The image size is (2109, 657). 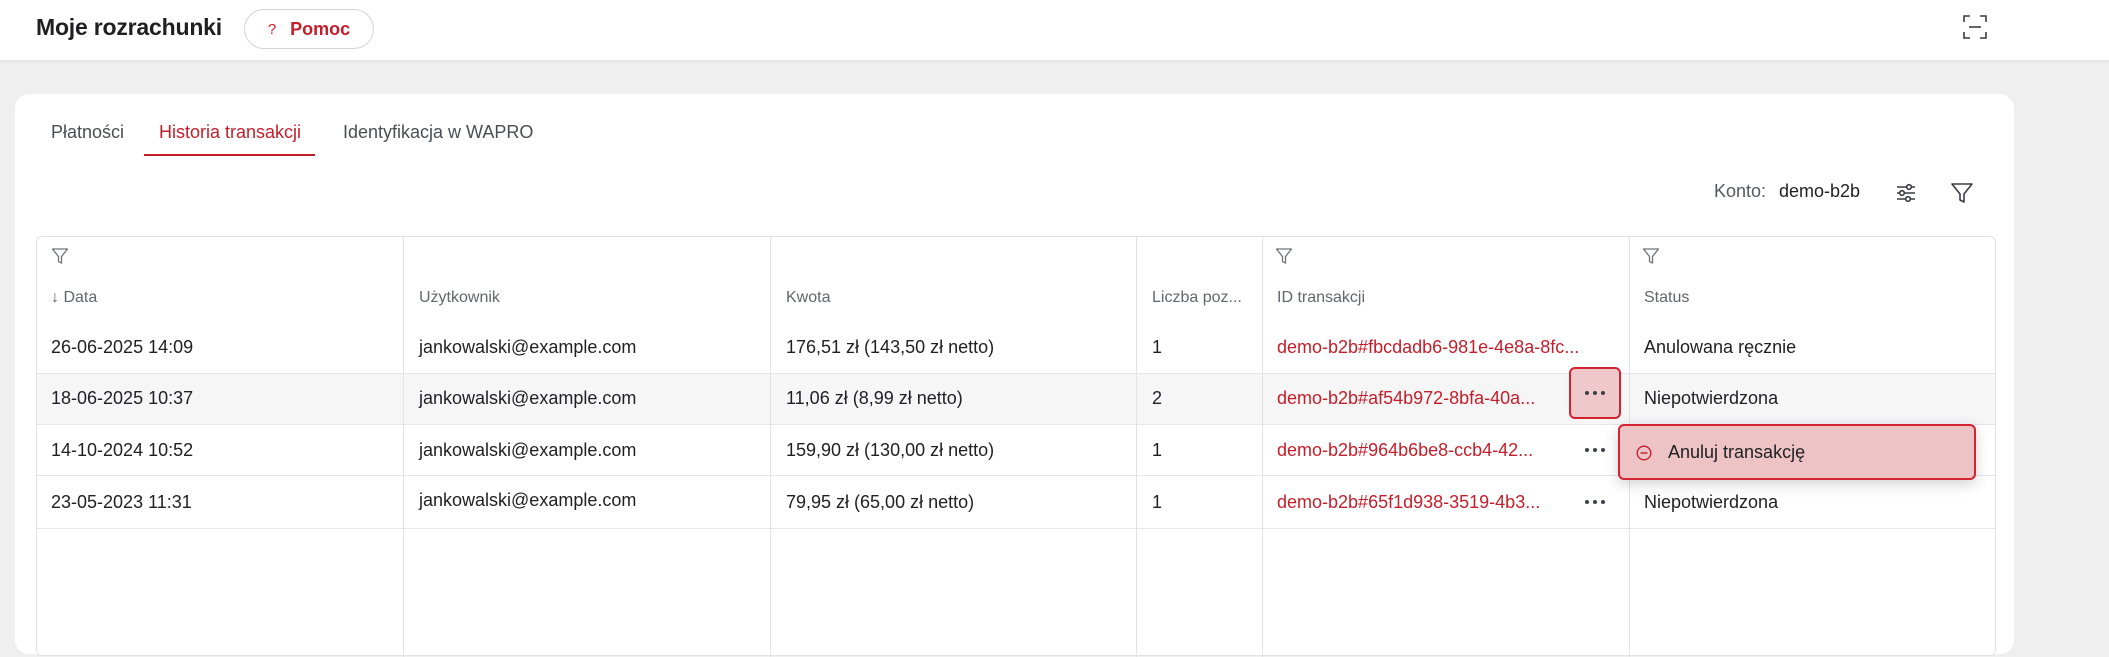 I want to click on row-actions-menu: Anuluj transakcję, so click(x=1797, y=452).